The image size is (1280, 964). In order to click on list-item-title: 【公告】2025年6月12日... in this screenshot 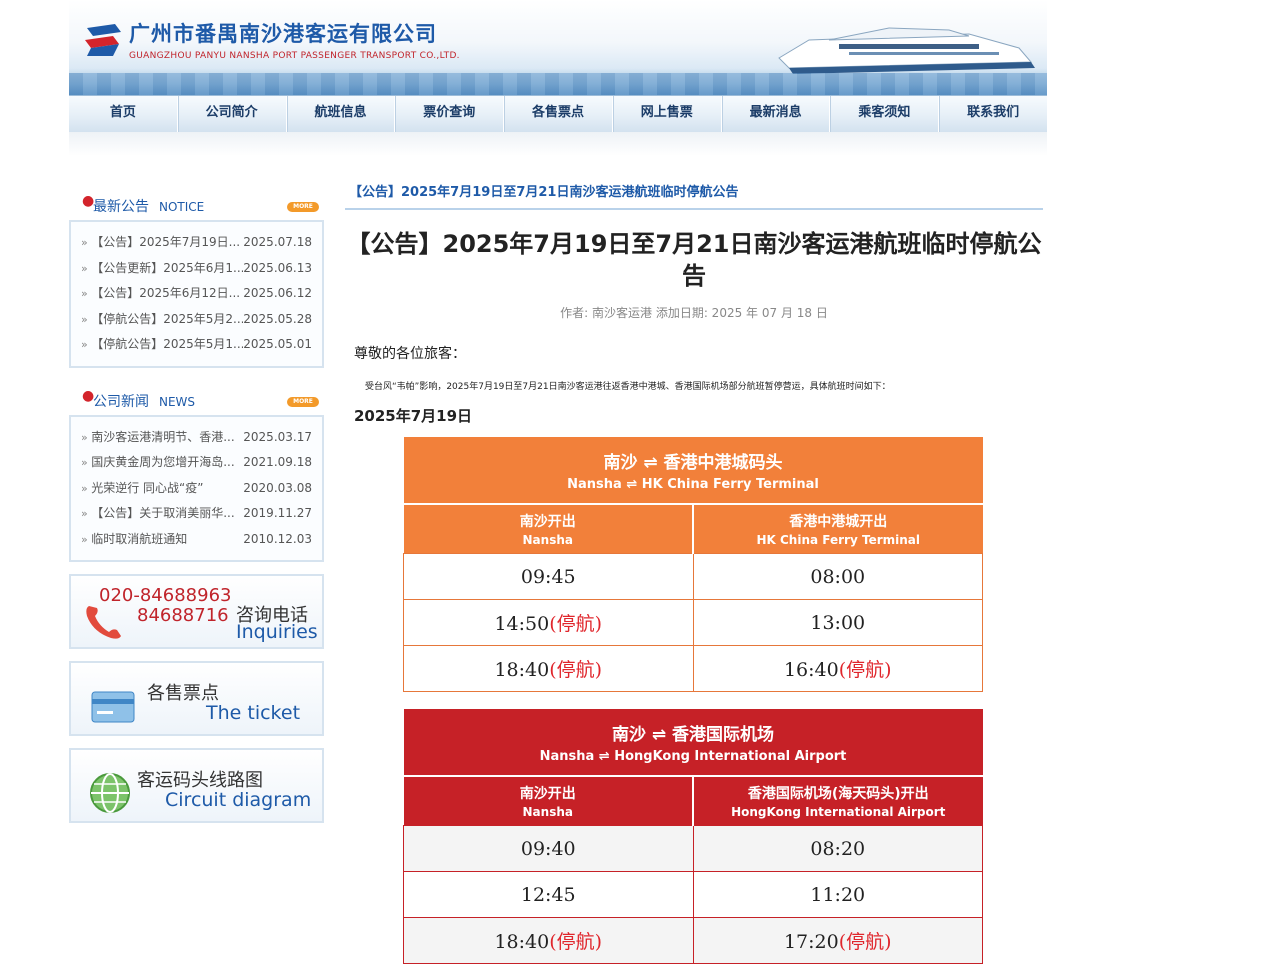, I will do `click(160, 294)`.